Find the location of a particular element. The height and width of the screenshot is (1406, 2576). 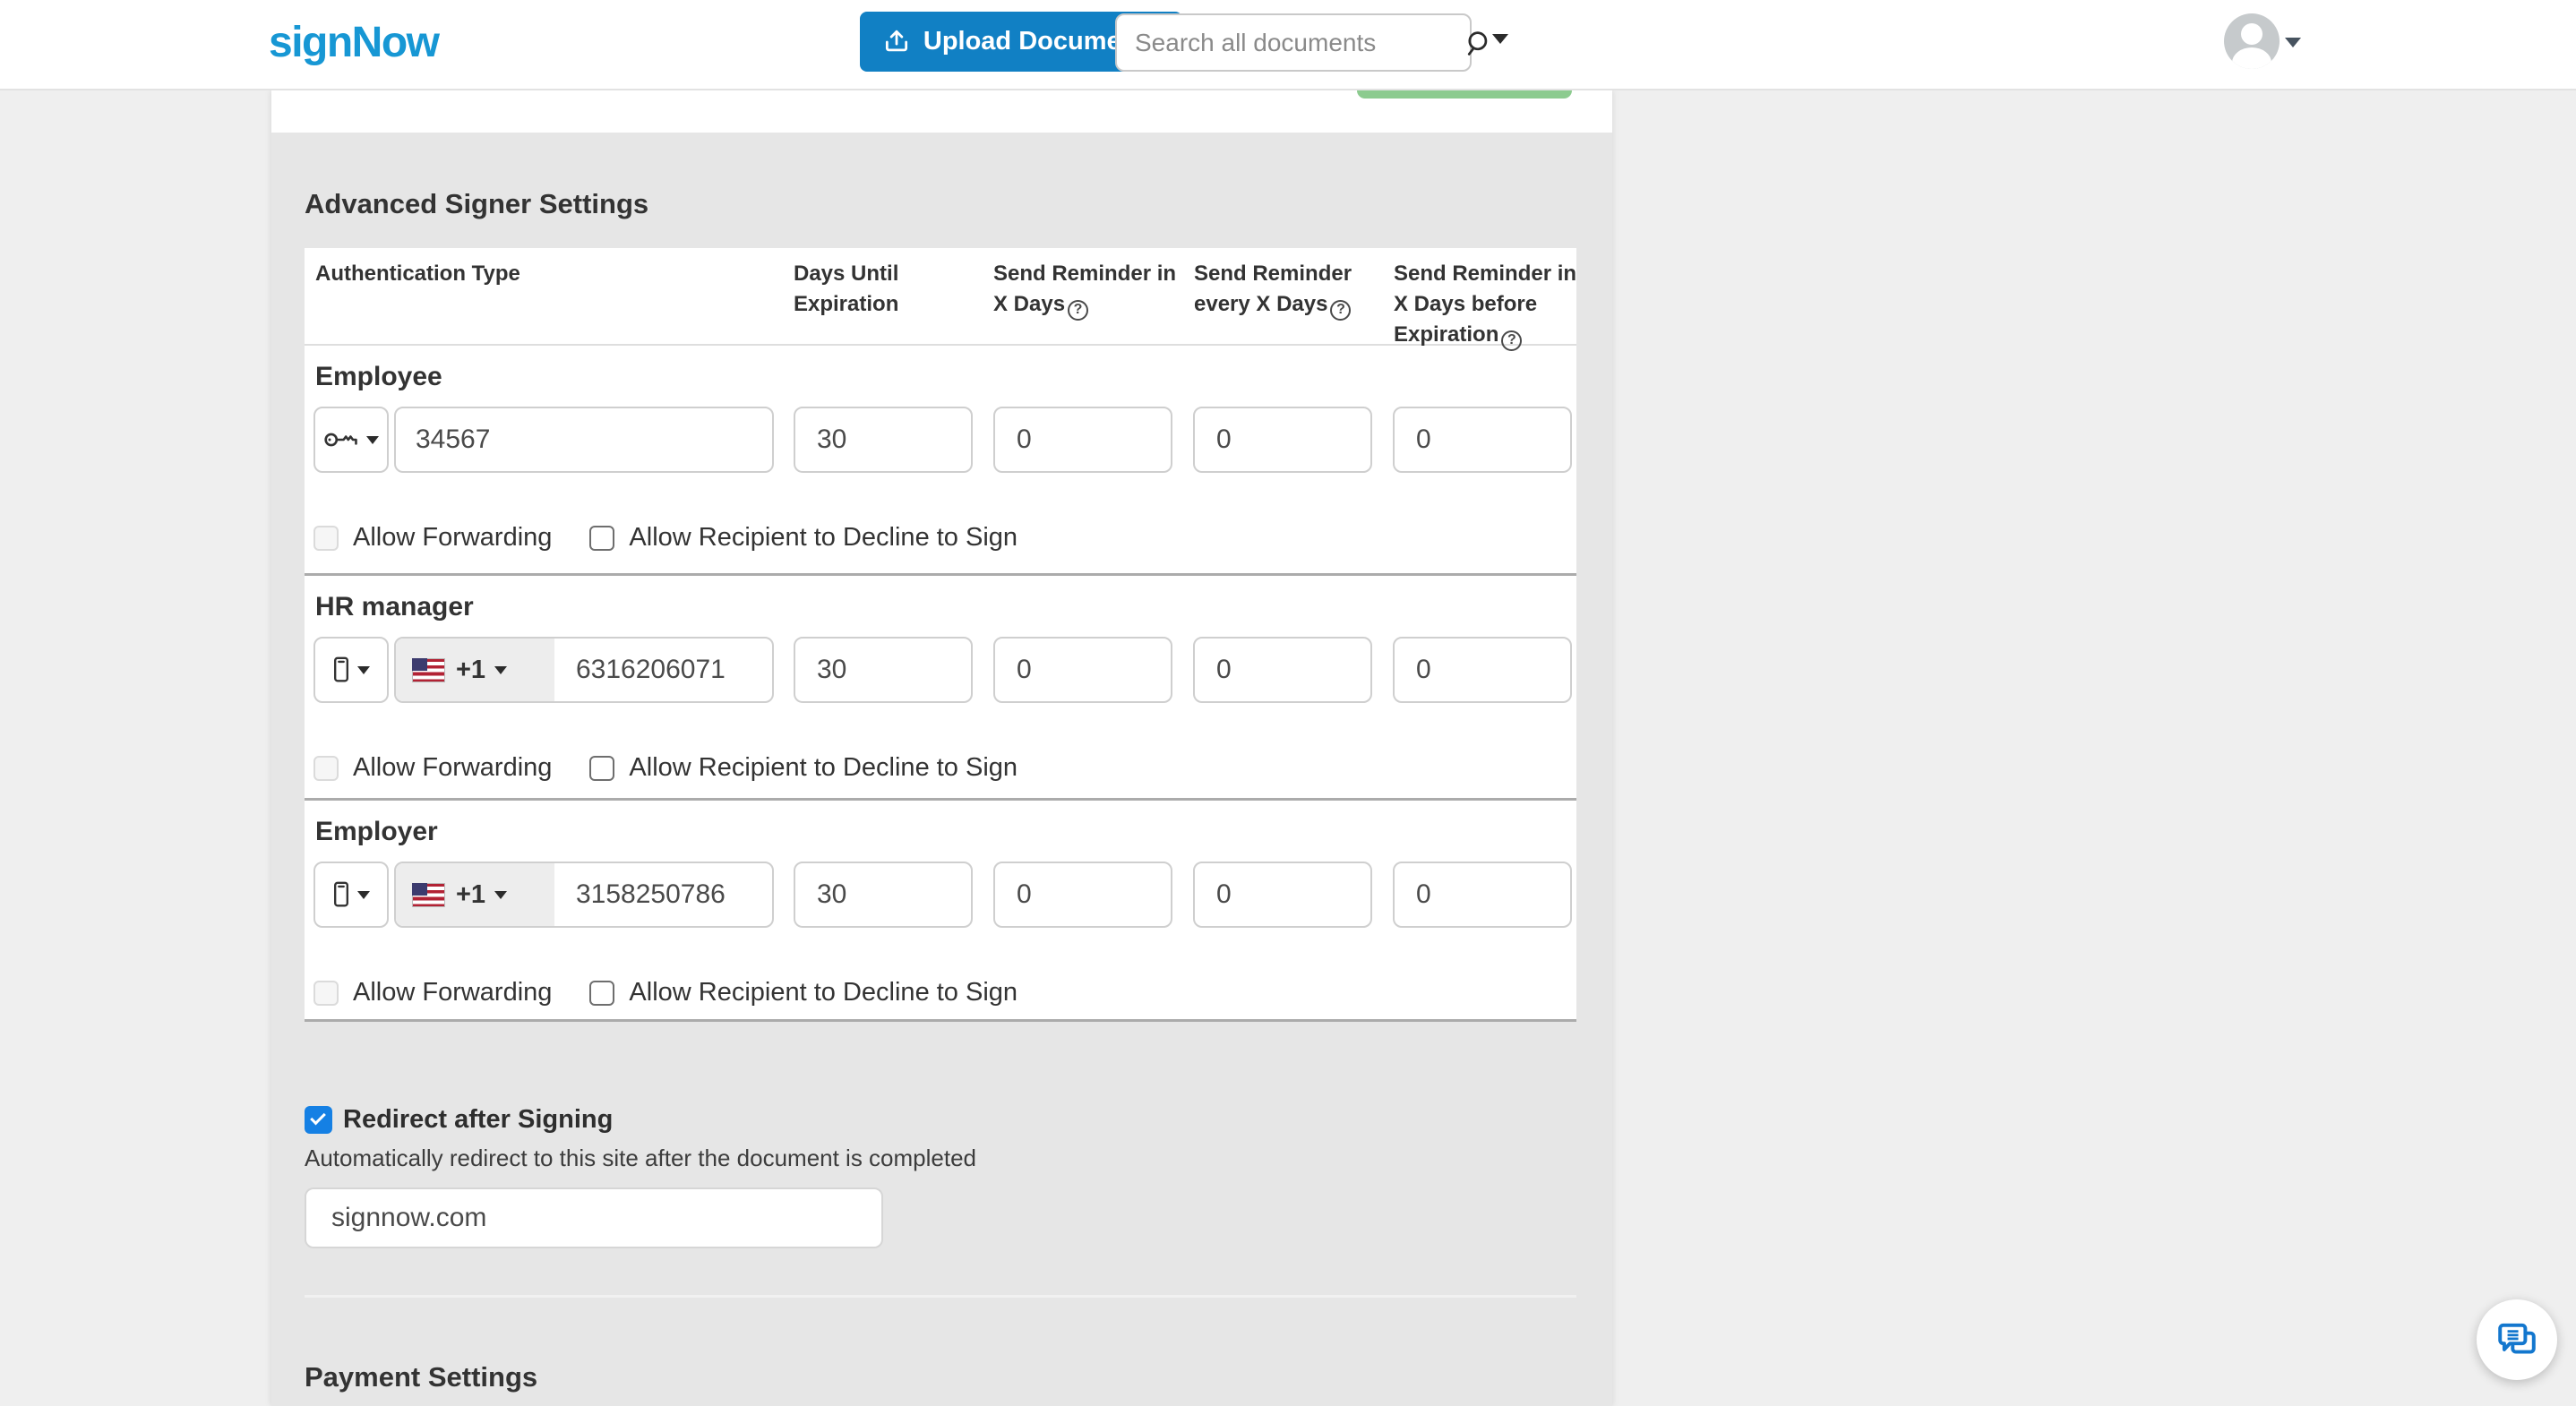

signer-name: Employee is located at coordinates (378, 376).